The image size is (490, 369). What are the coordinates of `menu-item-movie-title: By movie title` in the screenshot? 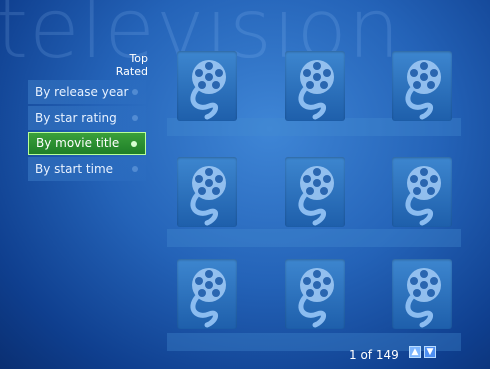 It's located at (87, 143).